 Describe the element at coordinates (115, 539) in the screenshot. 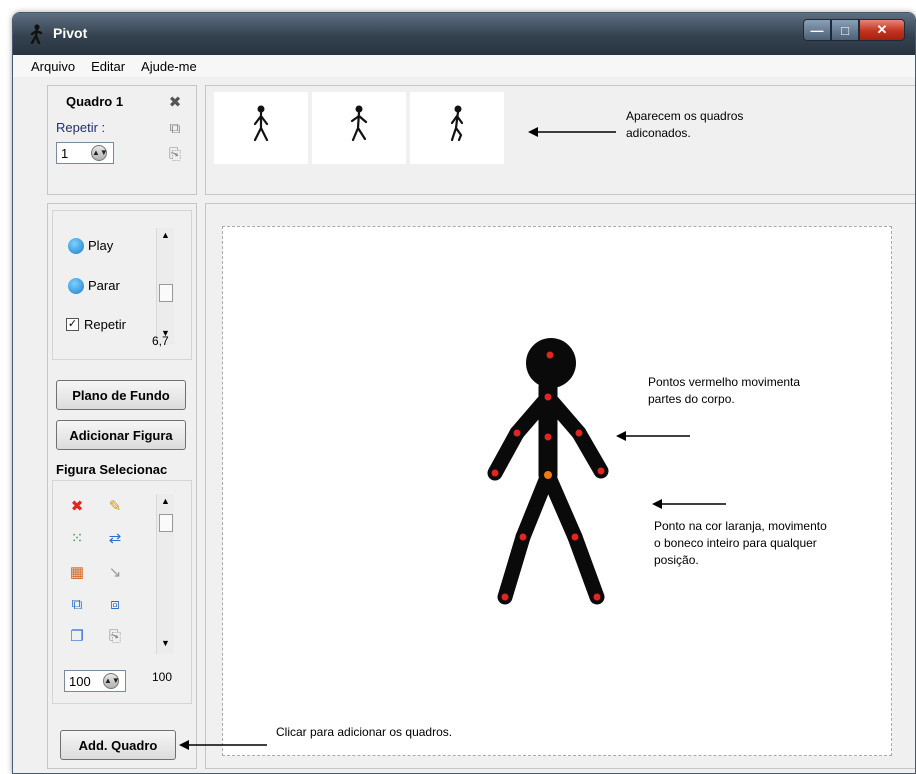

I see `flip-icon: ⇄` at that location.